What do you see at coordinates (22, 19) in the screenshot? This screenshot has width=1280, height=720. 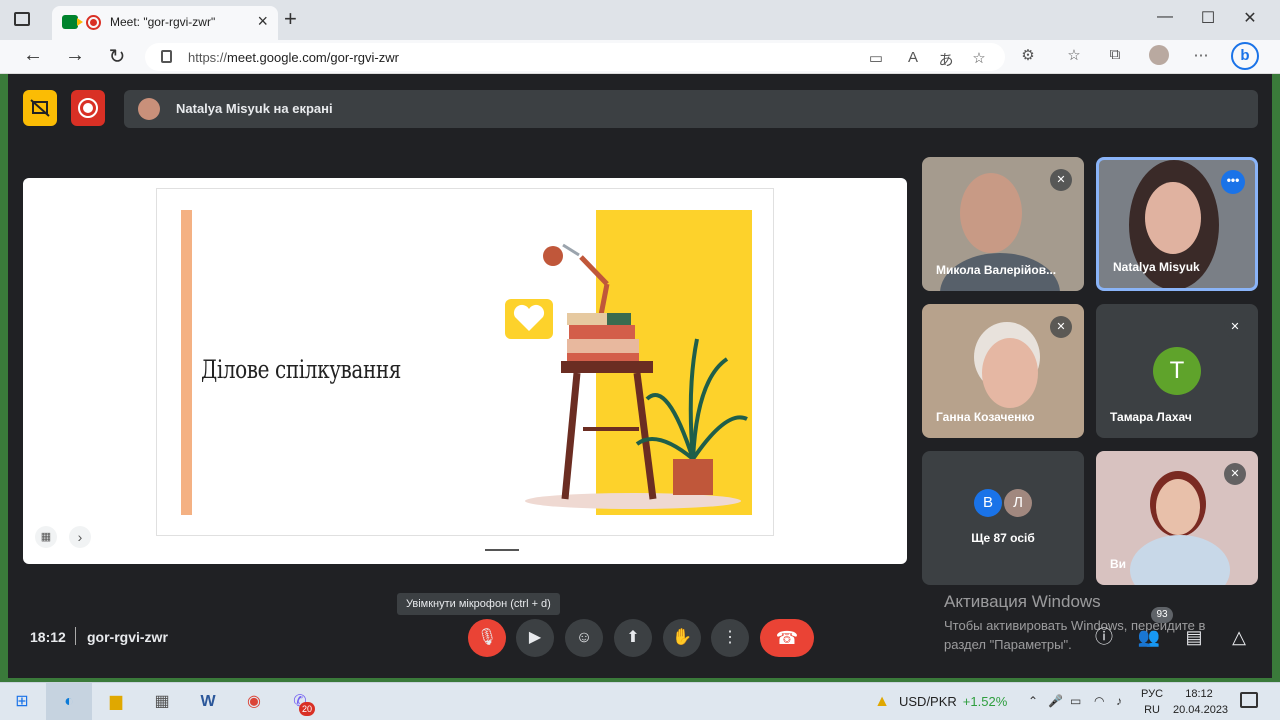 I see `tab-actions-icon` at bounding box center [22, 19].